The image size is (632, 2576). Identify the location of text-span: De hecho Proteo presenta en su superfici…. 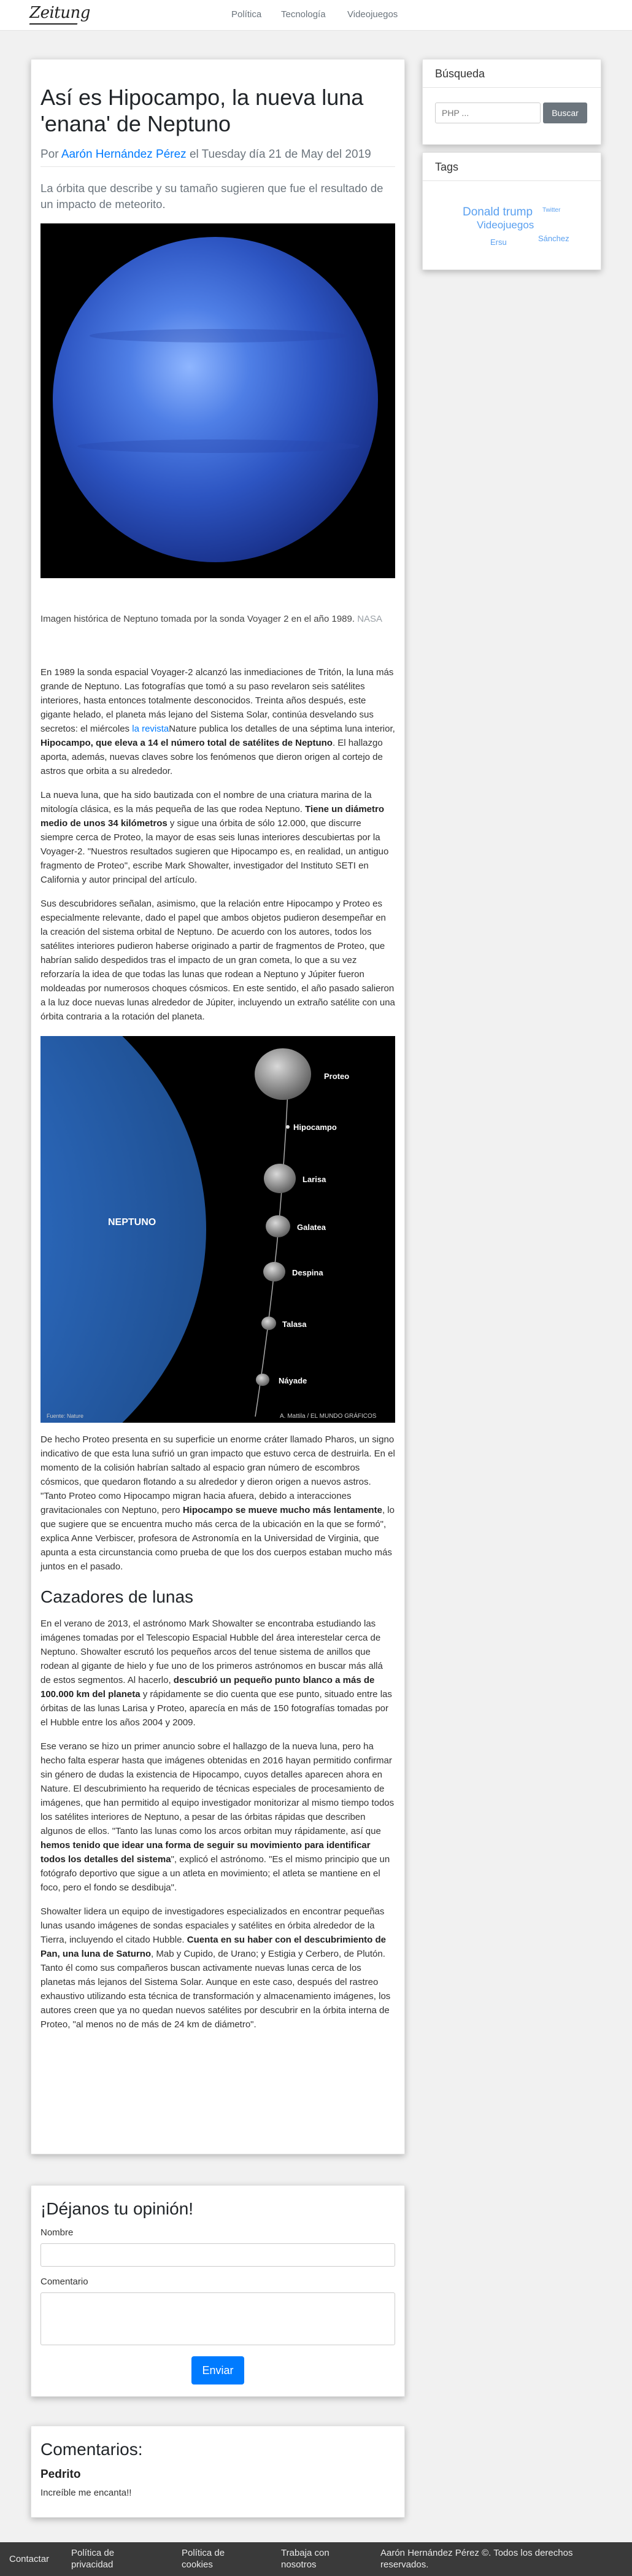
(217, 1474).